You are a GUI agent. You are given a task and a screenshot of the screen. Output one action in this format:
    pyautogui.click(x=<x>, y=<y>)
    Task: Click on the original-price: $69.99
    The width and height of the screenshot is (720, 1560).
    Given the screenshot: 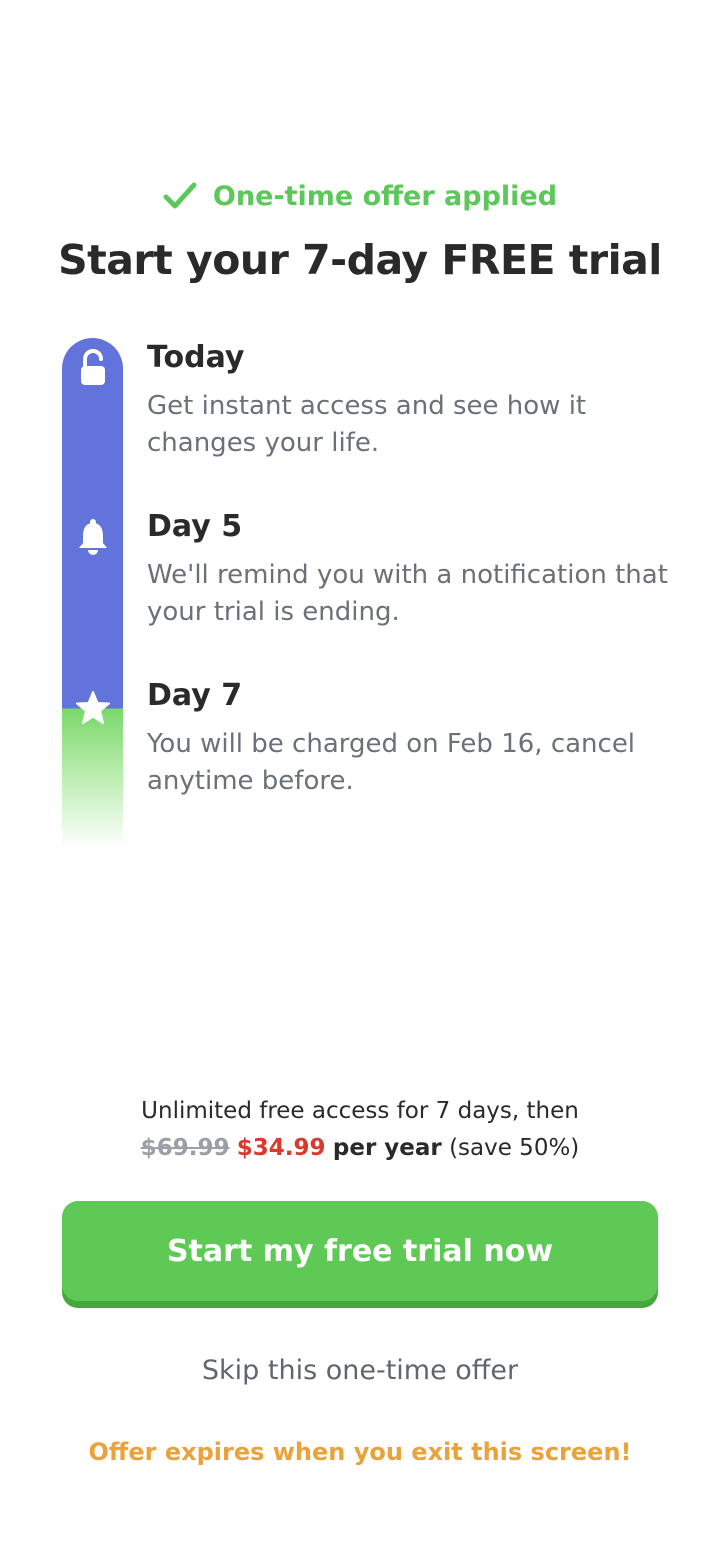 What is the action you would take?
    pyautogui.click(x=185, y=1148)
    